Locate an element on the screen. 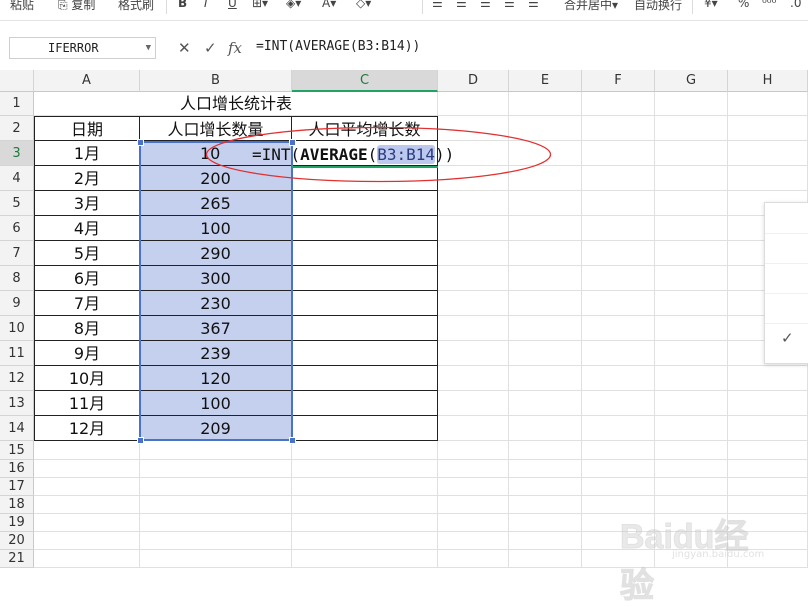 The image size is (808, 607). cell-e17 is located at coordinates (545, 487).